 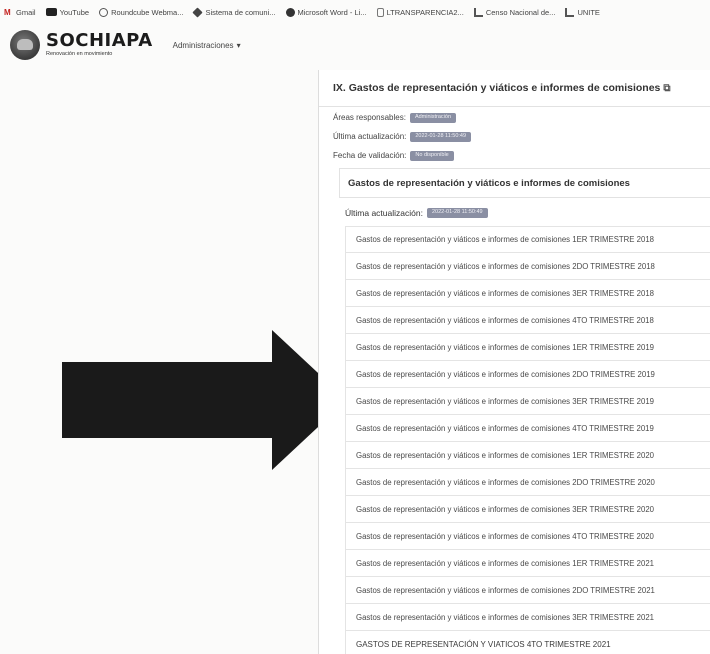 I want to click on menu-label: Administraciones, so click(x=203, y=45).